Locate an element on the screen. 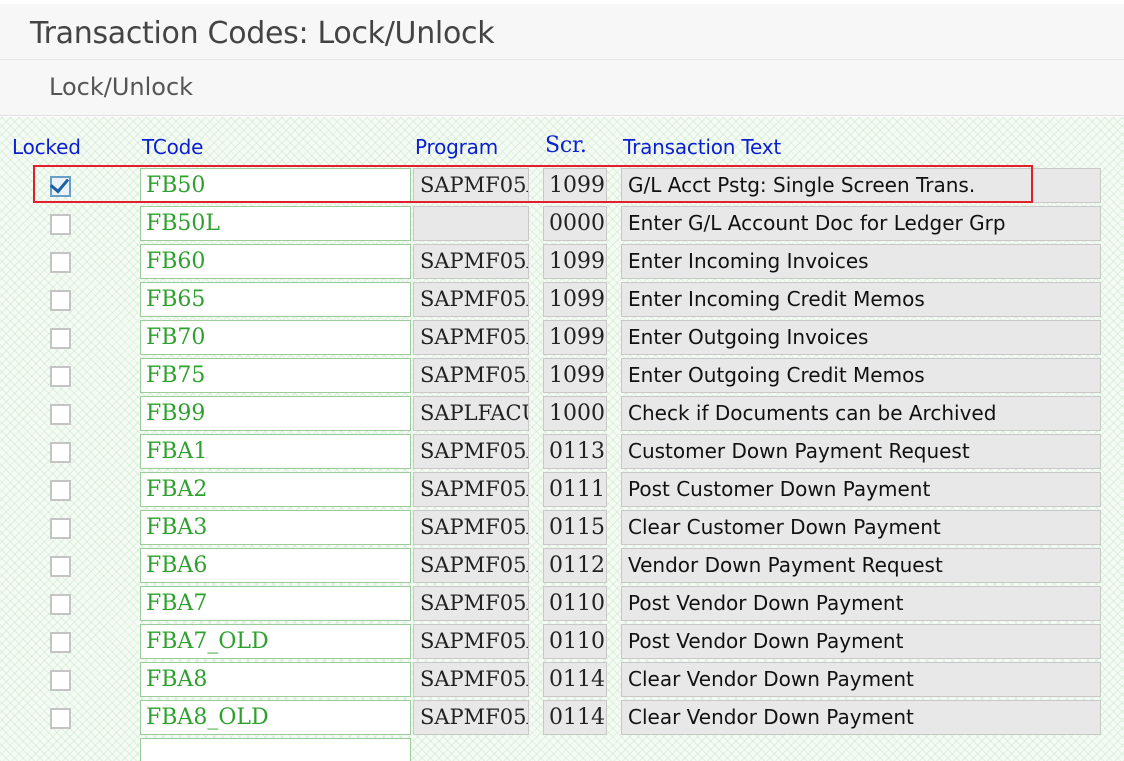 This screenshot has width=1124, height=761. transaction-text-cell: Enter Outgoing Invoices is located at coordinates (861, 337).